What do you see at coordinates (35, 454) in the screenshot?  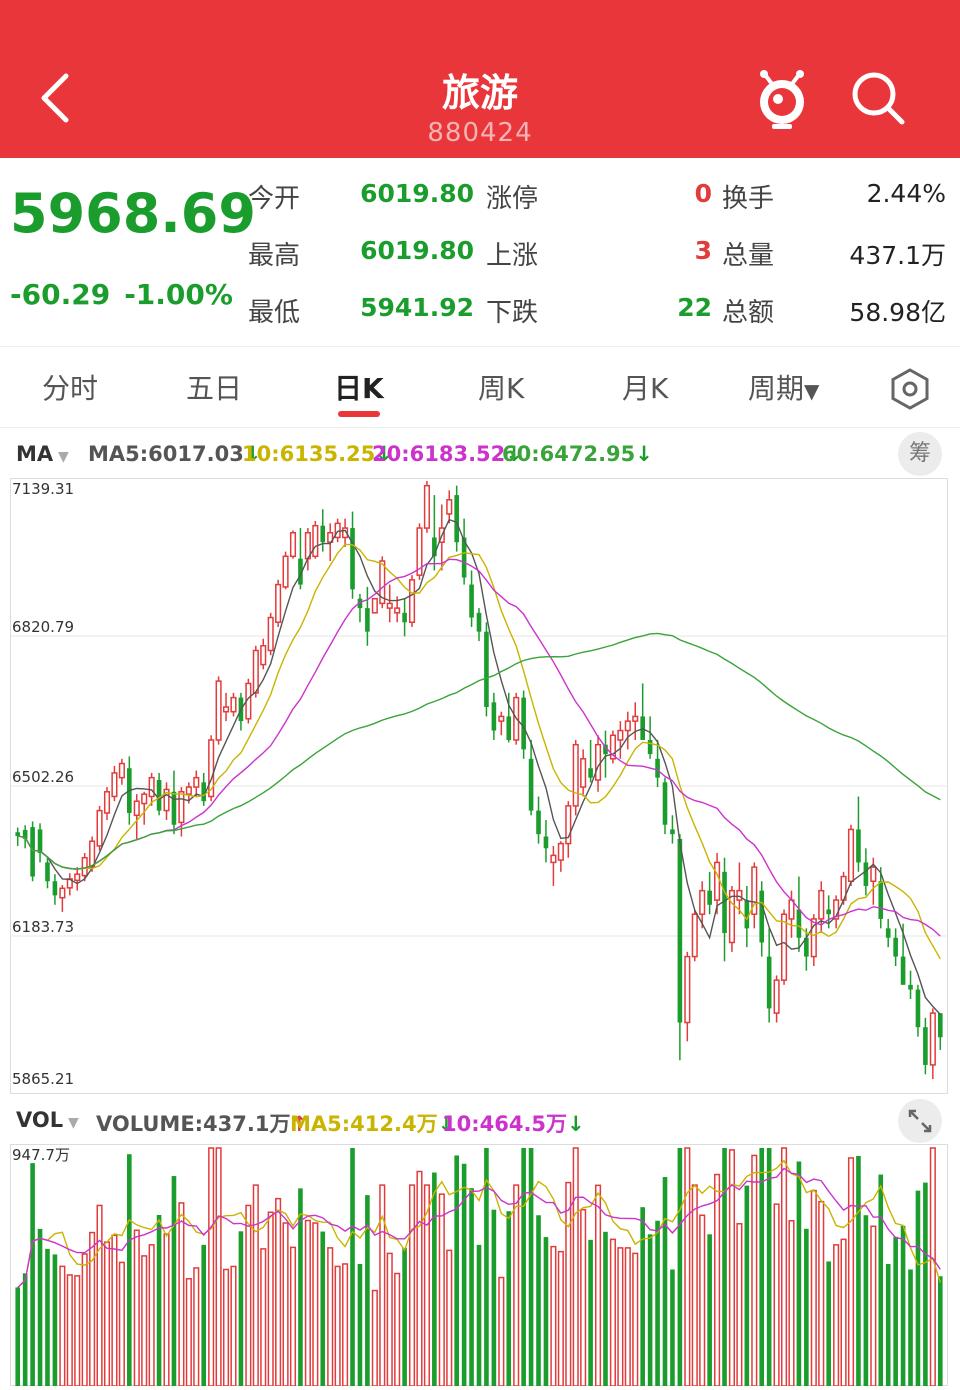 I see `ma-indicator-label: MA` at bounding box center [35, 454].